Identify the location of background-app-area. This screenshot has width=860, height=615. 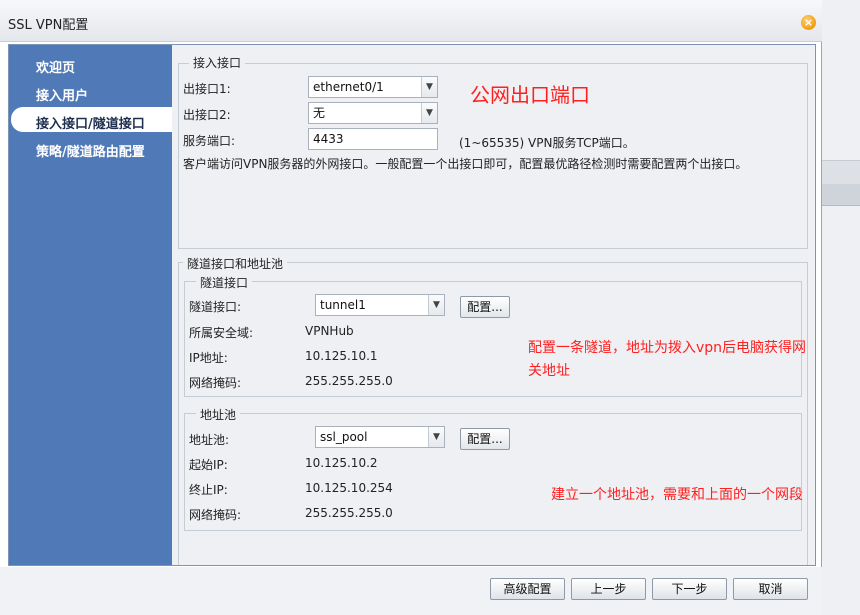
(841, 307).